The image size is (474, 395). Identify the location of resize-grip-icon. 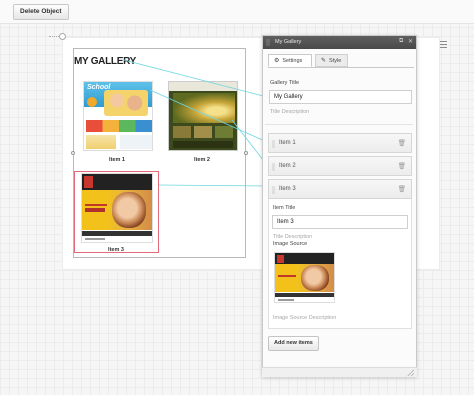
(410, 372).